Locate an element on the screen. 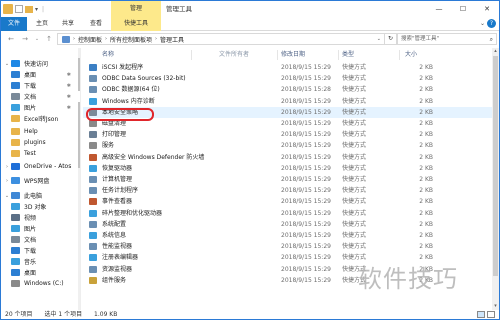 This screenshot has height=320, width=500. nav-item: Windows (C:) is located at coordinates (40, 283).